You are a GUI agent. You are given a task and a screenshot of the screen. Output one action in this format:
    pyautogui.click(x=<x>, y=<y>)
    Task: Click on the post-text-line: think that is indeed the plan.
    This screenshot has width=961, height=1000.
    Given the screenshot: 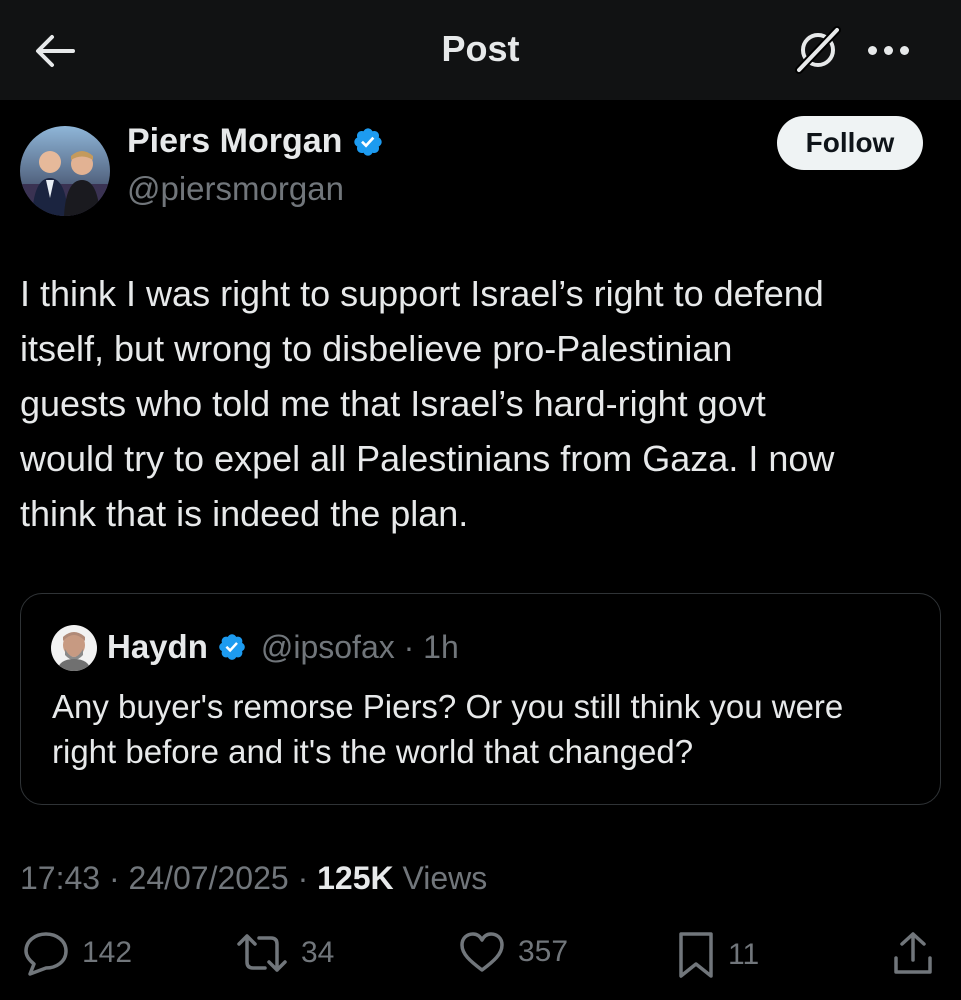 What is the action you would take?
    pyautogui.click(x=244, y=513)
    